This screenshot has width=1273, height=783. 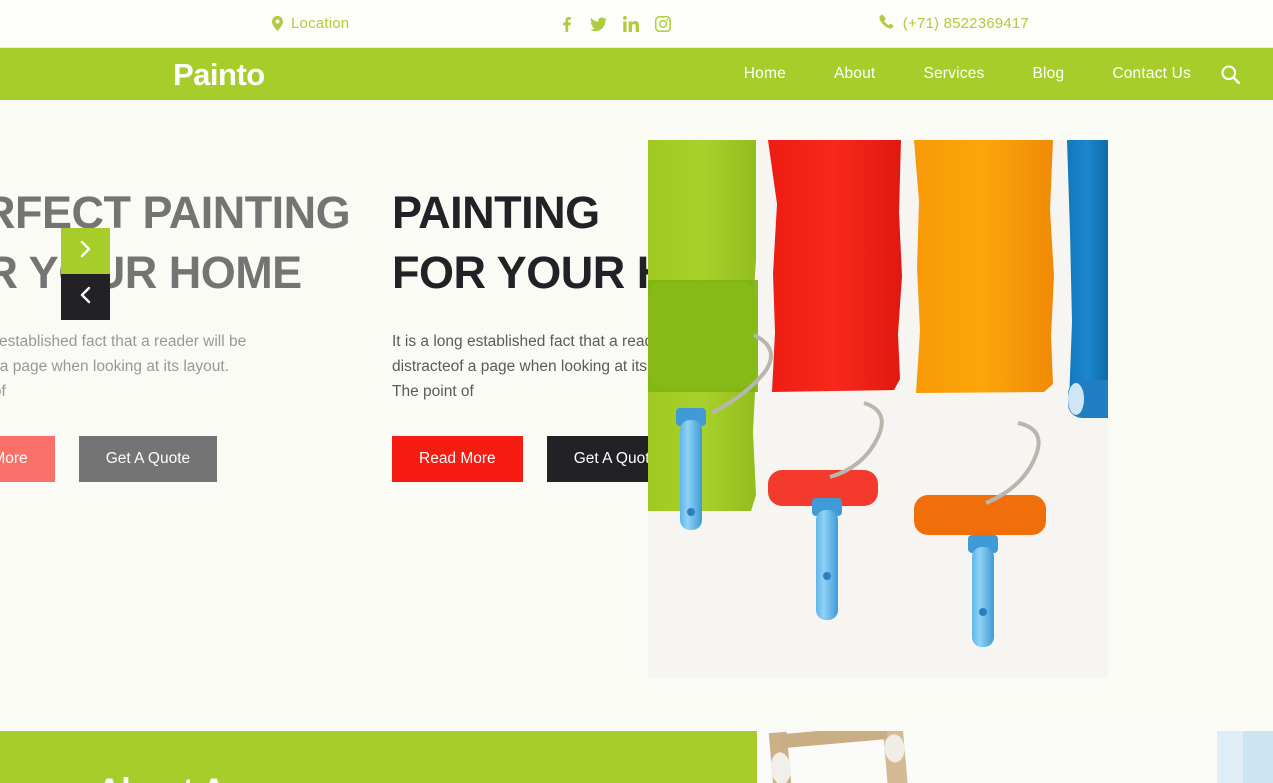 I want to click on social-links, so click(x=614, y=23).